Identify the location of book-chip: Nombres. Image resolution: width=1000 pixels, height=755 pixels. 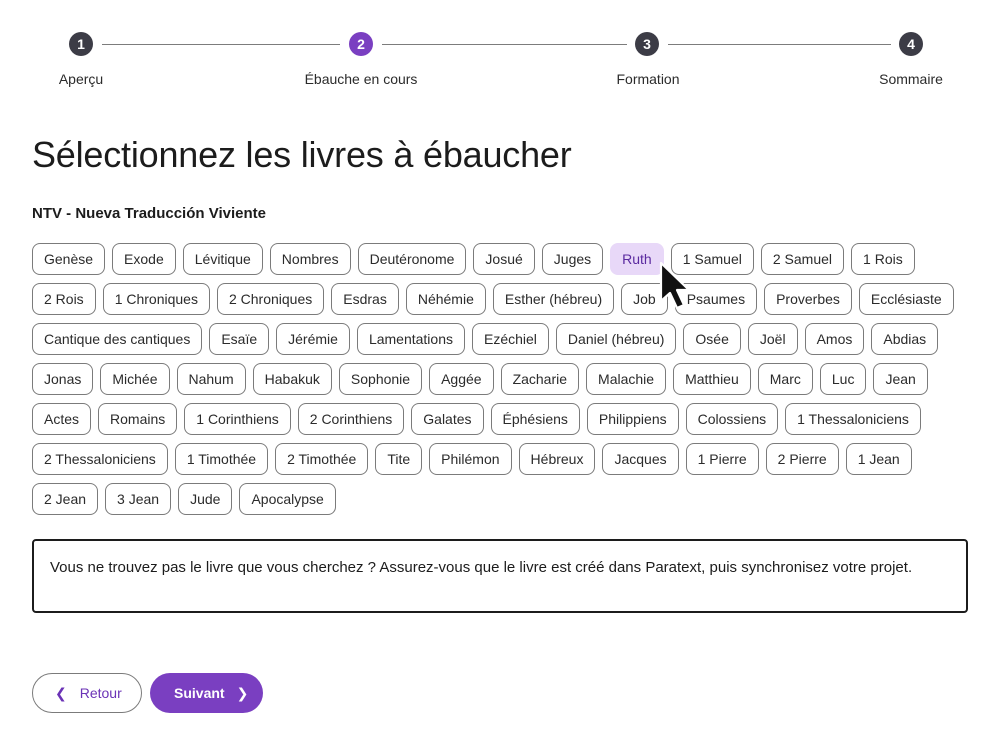
(310, 259).